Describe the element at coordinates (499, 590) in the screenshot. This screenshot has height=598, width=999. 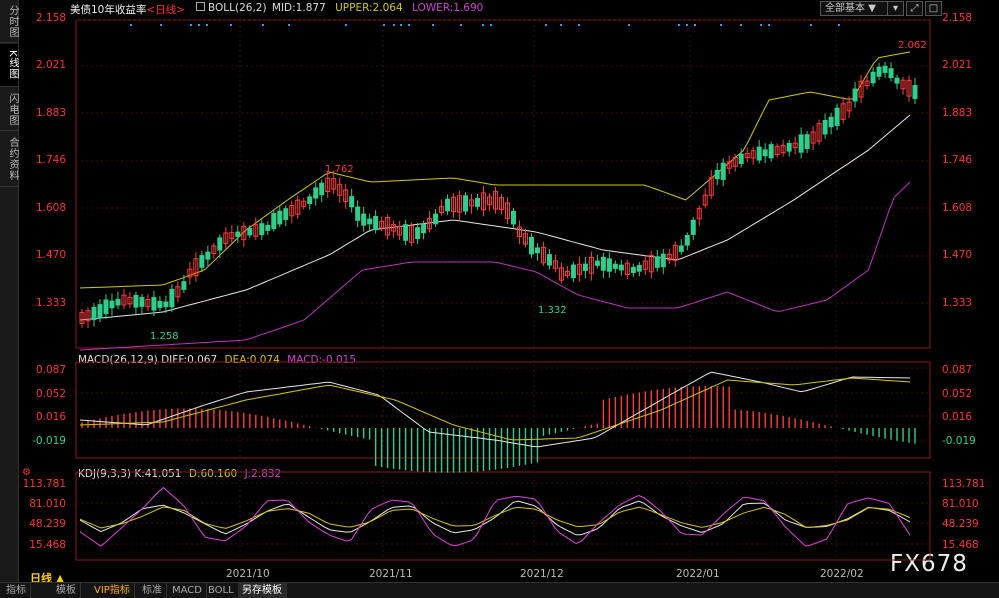
I see `bottom-toolbar: 指标 模板 VIP指标 标准 MACD BOLL 另存模板` at that location.